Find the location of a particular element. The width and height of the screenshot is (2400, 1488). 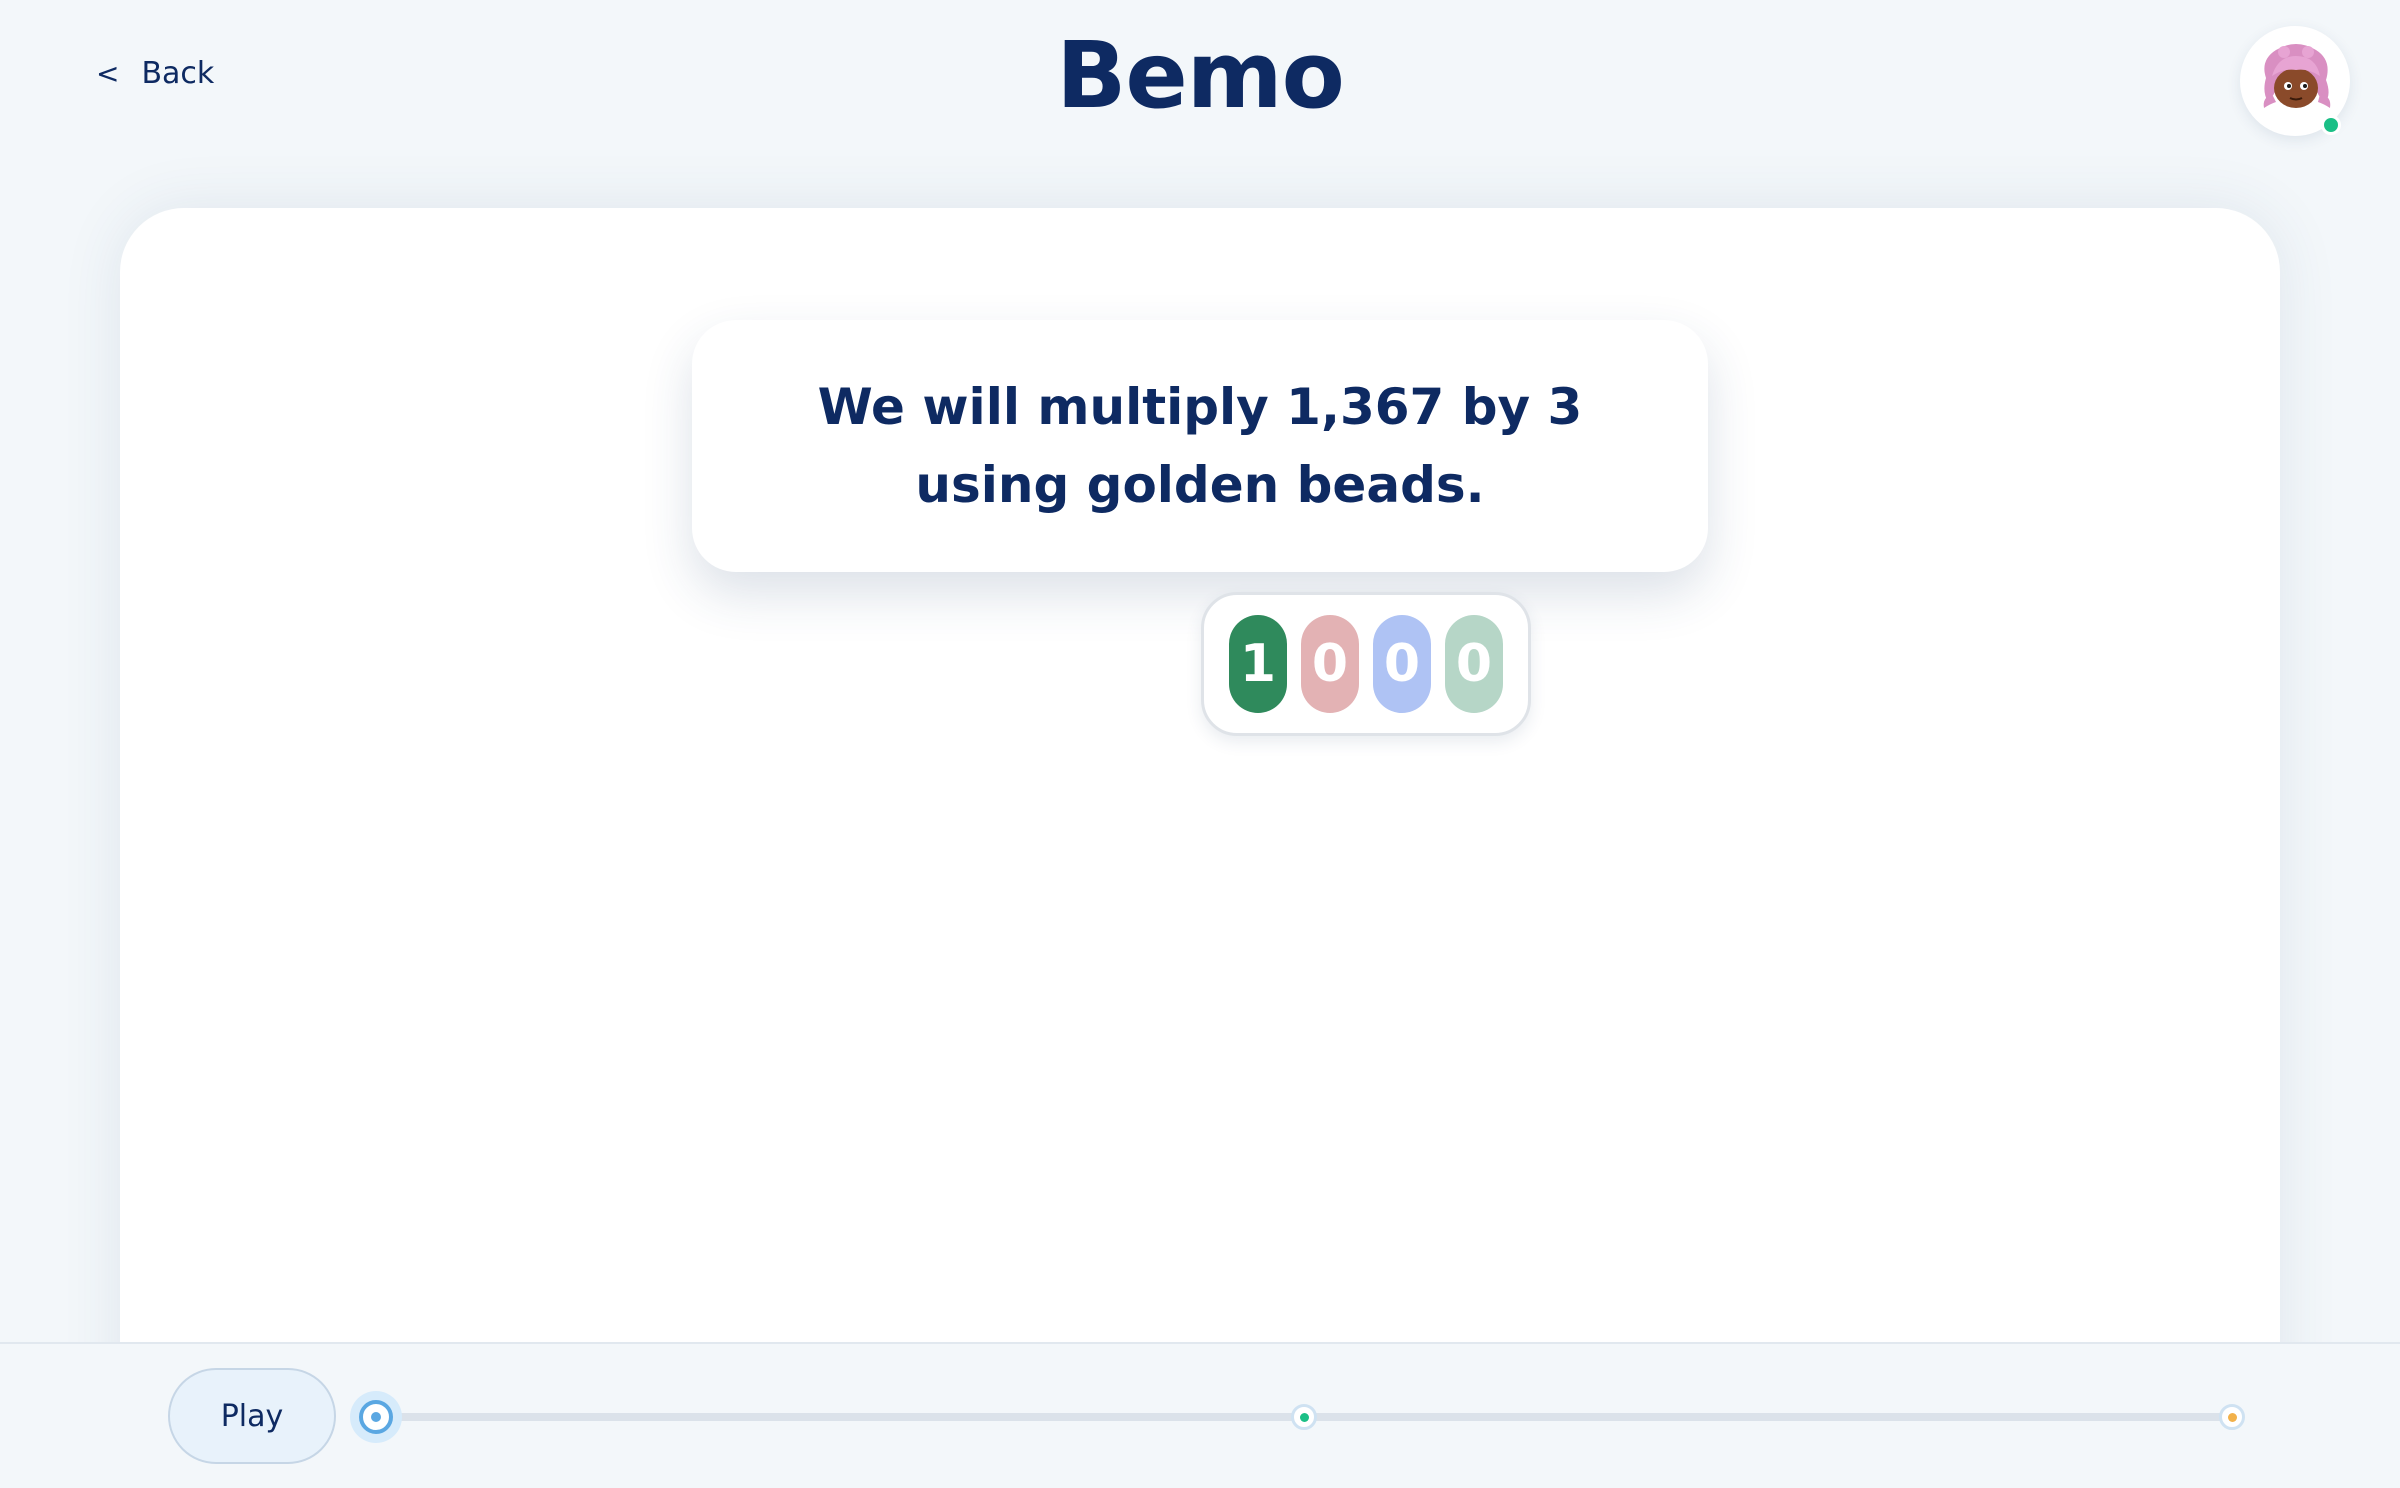

progress-handle is located at coordinates (376, 1417).